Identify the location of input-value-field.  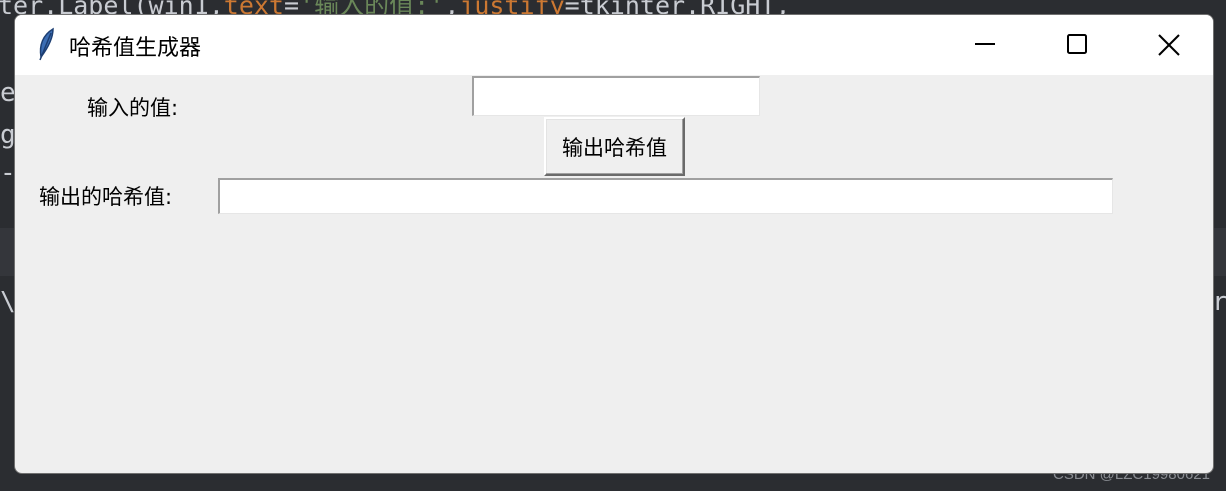
(616, 96).